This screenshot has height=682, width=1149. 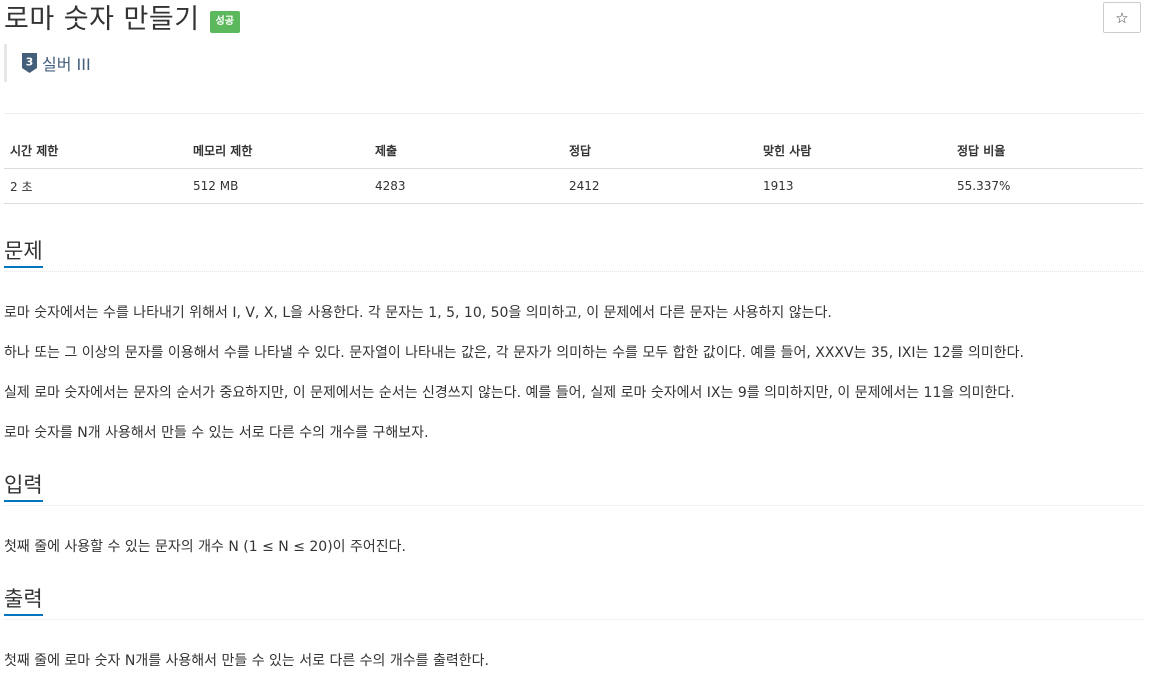 What do you see at coordinates (95, 186) in the screenshot?
I see `value-time-limit: 2 초` at bounding box center [95, 186].